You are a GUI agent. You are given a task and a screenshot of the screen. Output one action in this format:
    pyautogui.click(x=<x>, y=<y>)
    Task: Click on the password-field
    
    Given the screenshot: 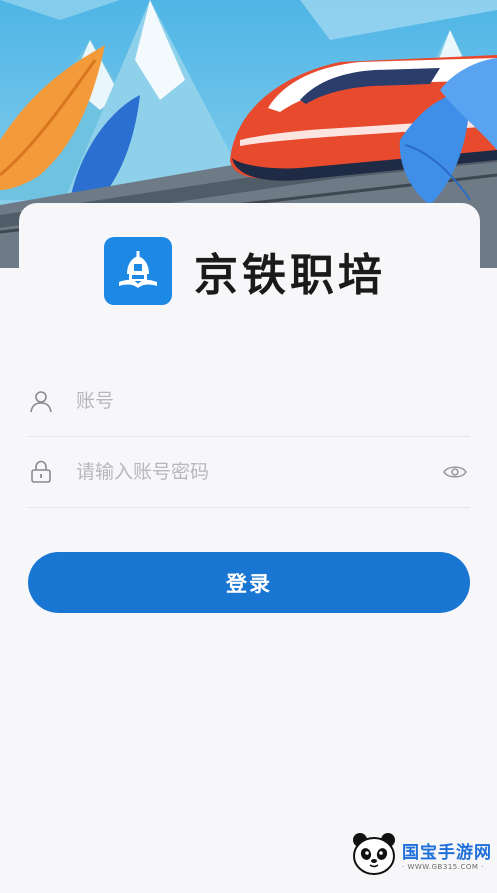 What is the action you would take?
    pyautogui.click(x=249, y=472)
    